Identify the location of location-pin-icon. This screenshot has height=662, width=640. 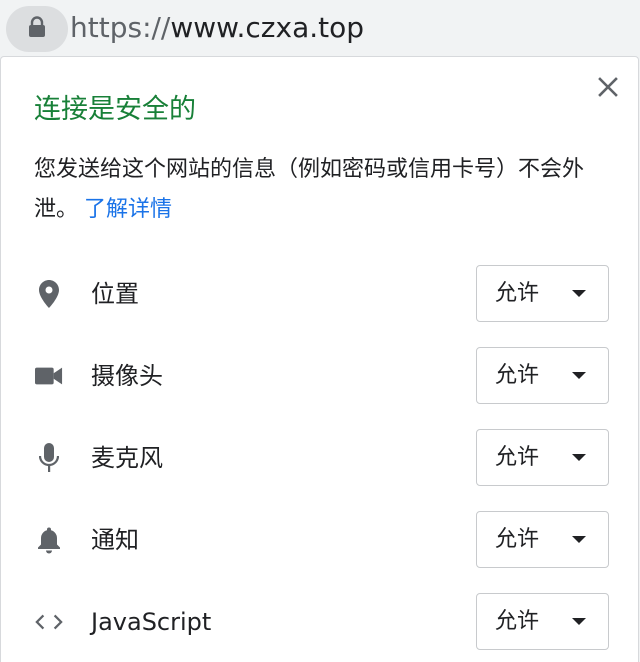
(49, 294).